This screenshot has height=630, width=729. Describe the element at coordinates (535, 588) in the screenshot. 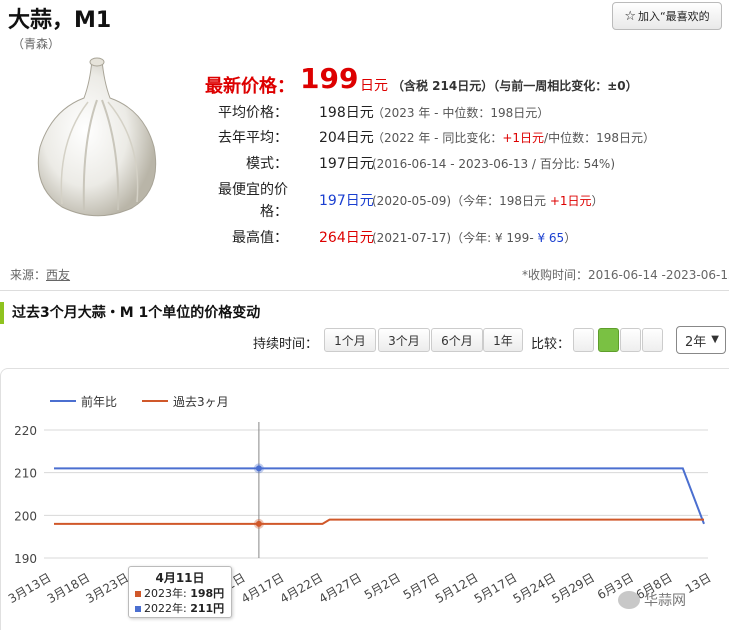

I see `x-tick-label: 5月24日` at that location.